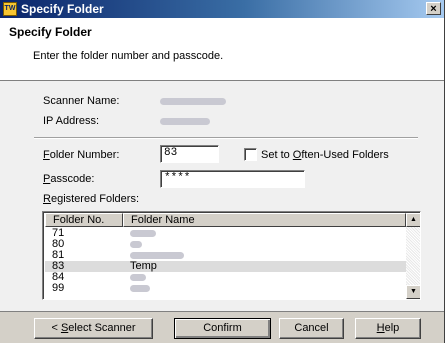 This screenshot has height=343, width=445. What do you see at coordinates (433, 8) in the screenshot?
I see `close-button: ×` at bounding box center [433, 8].